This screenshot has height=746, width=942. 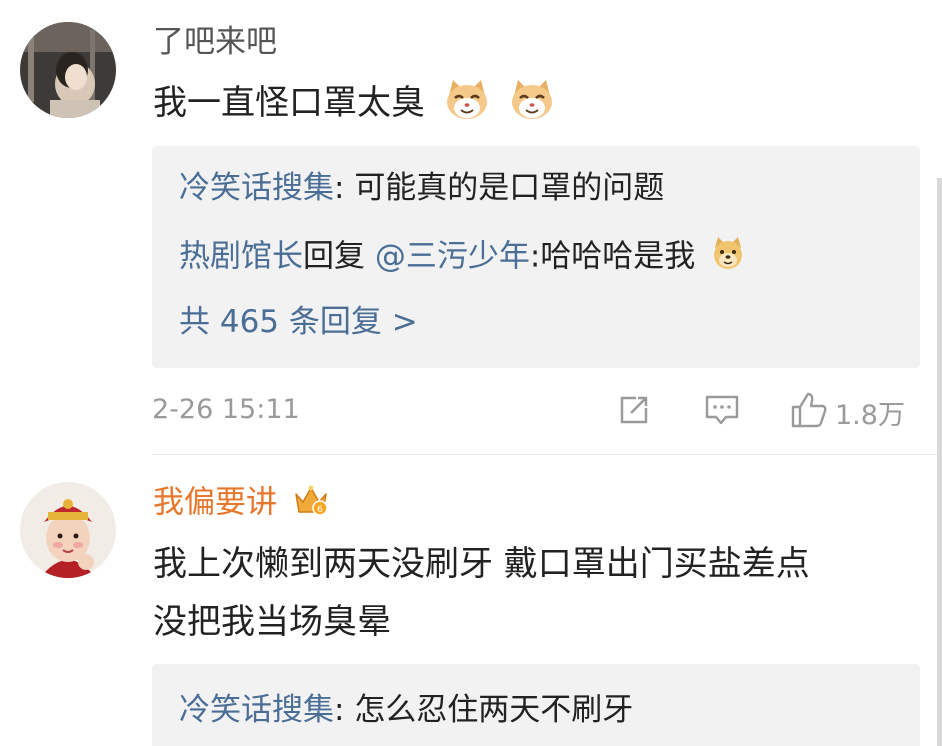 I want to click on crown-icon: 6, so click(x=311, y=504).